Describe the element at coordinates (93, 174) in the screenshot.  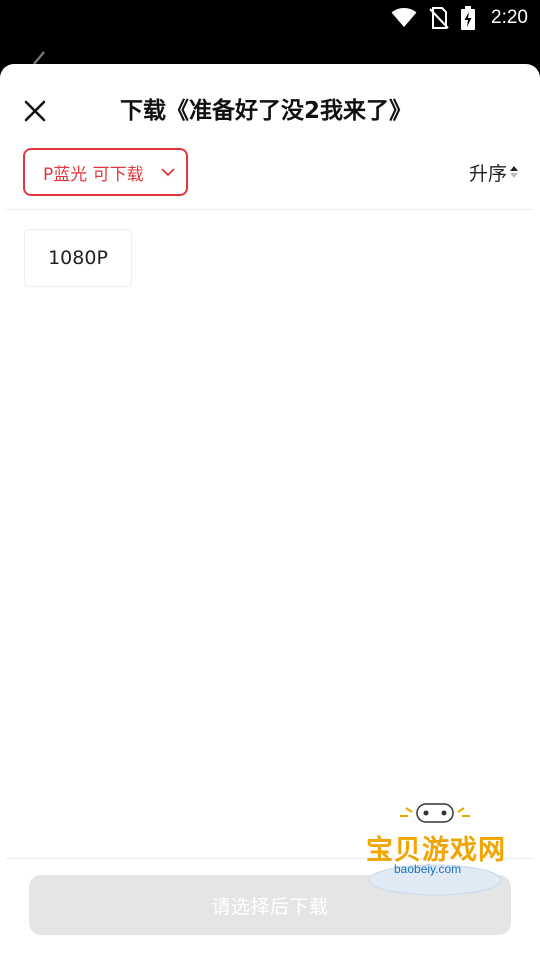
I see `quality-dropdown-label: P蓝光 可下载` at that location.